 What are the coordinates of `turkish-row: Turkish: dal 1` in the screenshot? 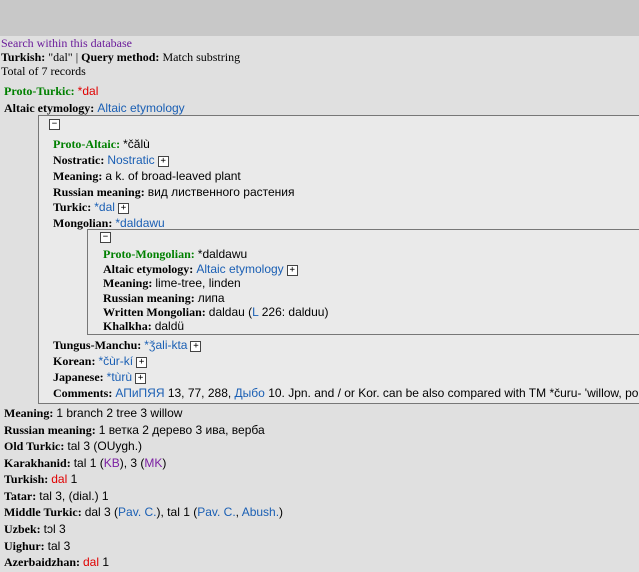 It's located at (40, 479).